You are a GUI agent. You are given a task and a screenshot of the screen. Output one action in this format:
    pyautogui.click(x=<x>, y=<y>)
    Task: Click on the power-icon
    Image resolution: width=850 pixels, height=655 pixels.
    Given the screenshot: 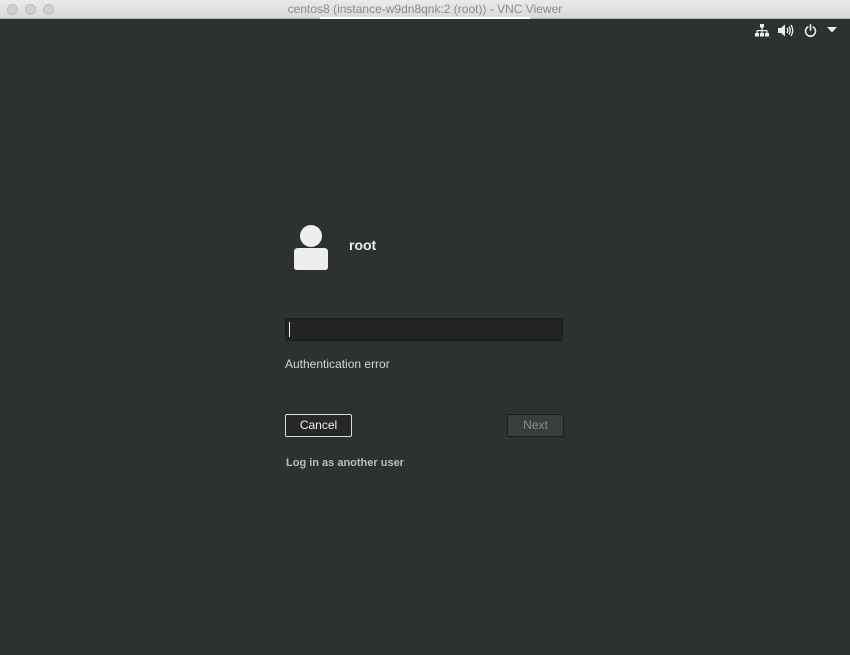 What is the action you would take?
    pyautogui.click(x=810, y=30)
    